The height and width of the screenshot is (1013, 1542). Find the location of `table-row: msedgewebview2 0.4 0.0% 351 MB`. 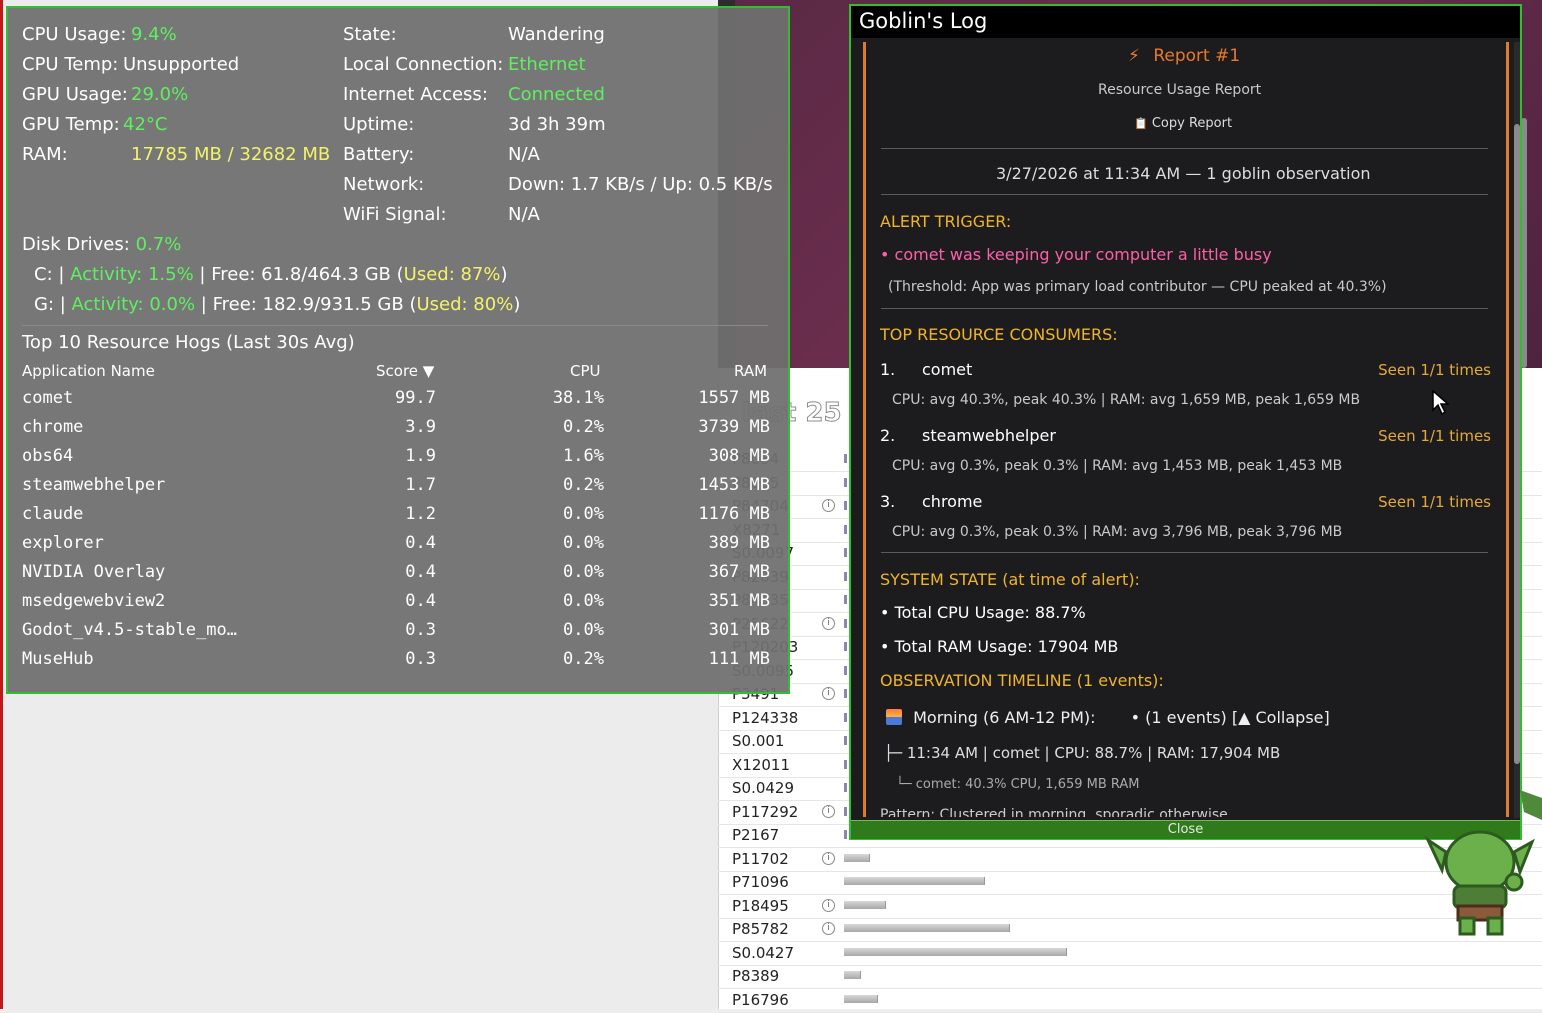

table-row: msedgewebview2 0.4 0.0% 351 MB is located at coordinates (400, 605).